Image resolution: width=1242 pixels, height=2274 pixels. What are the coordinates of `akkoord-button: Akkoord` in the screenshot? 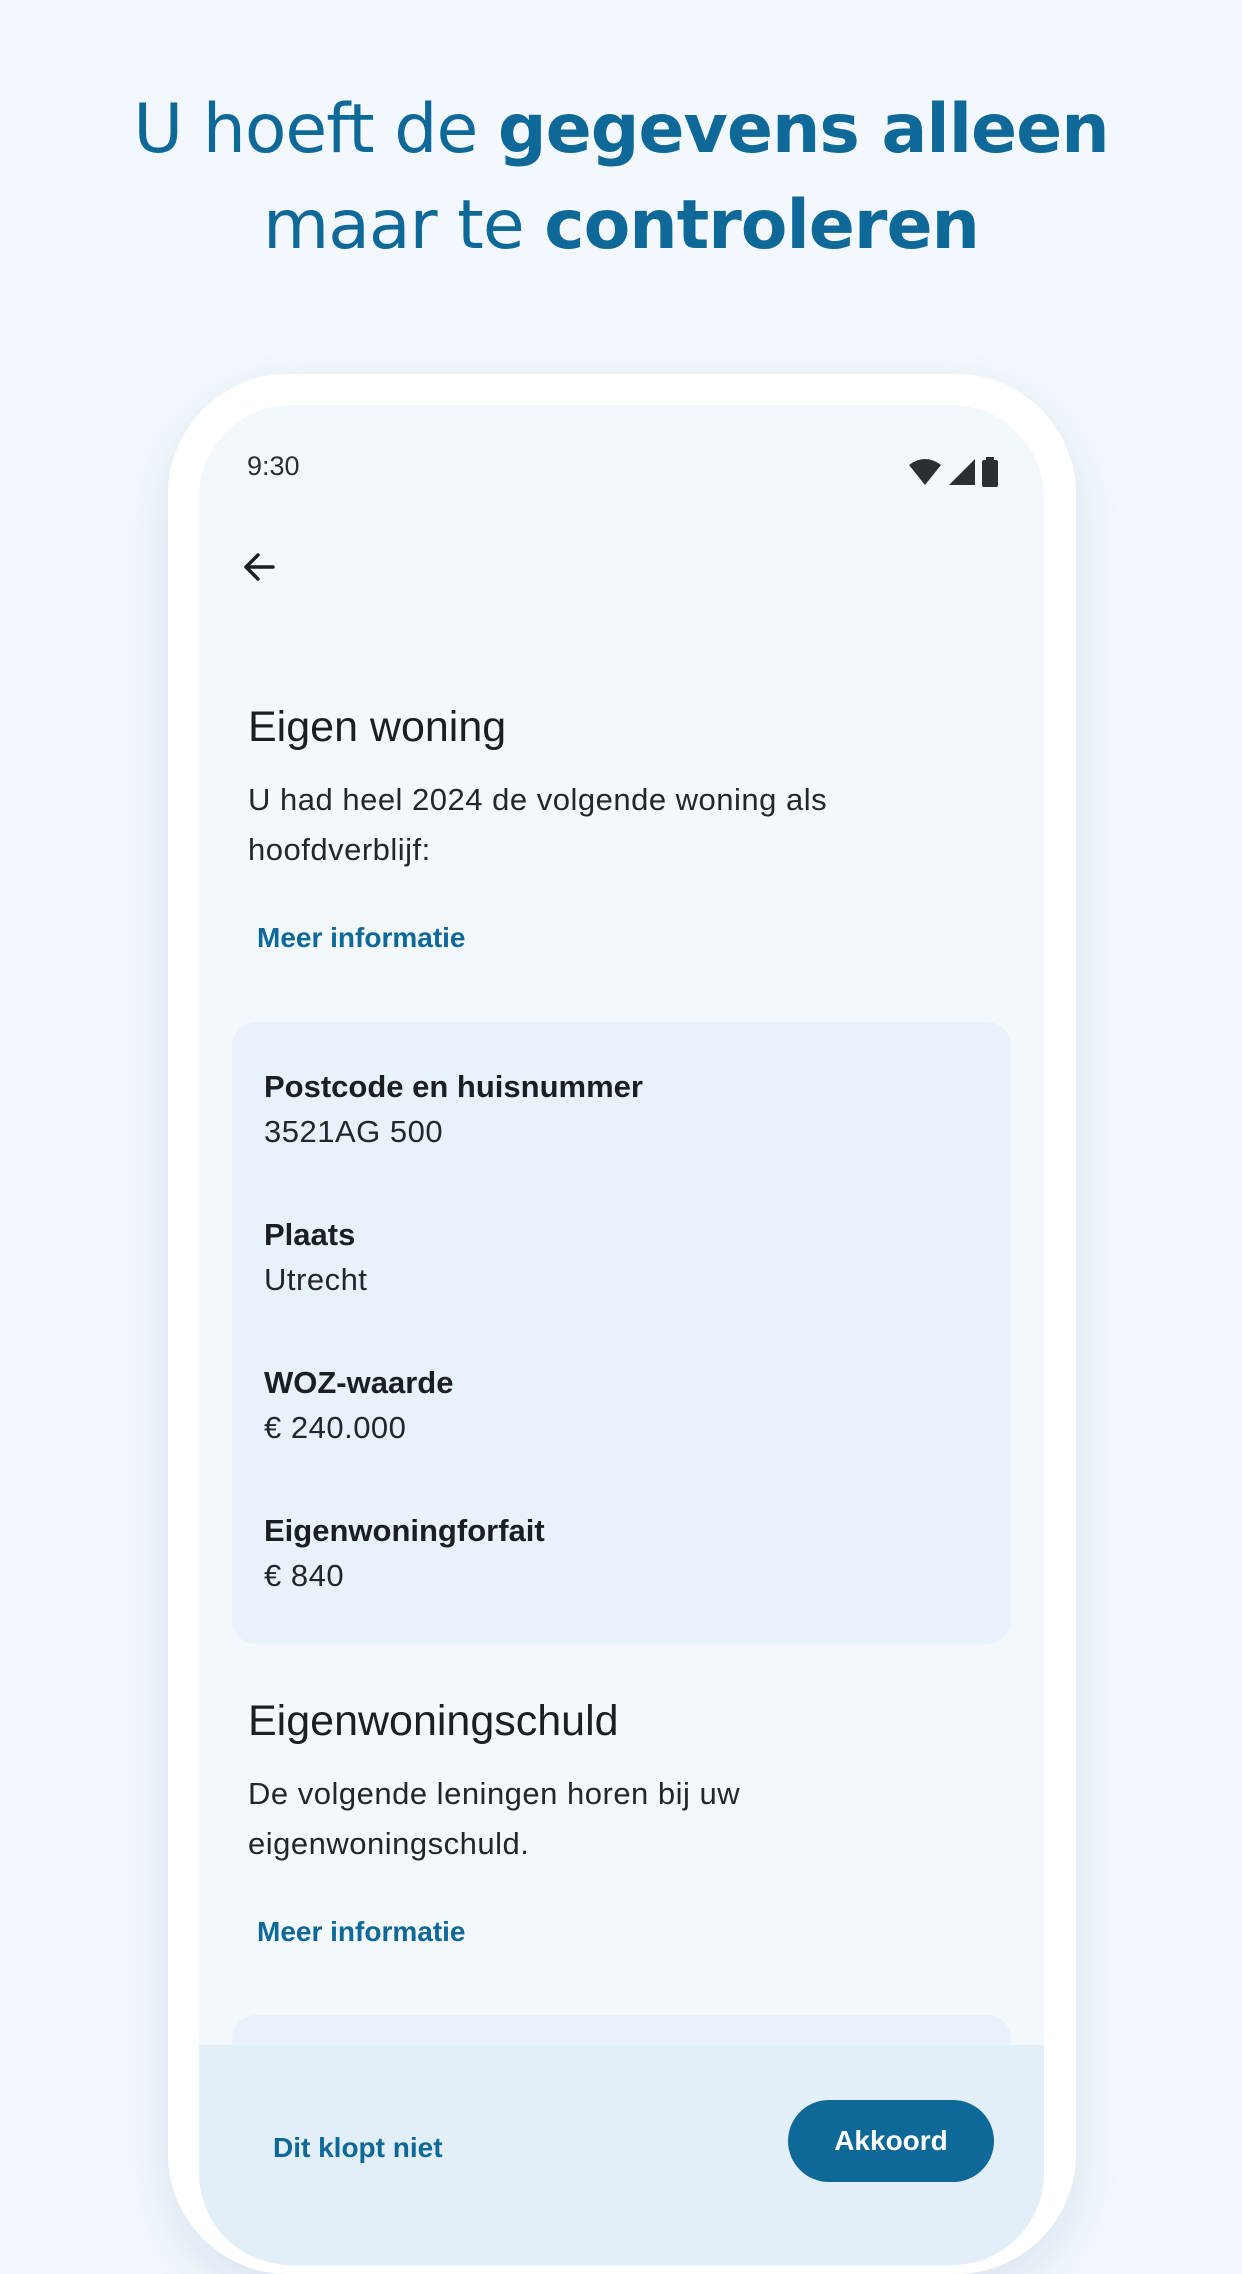 It's located at (891, 2141).